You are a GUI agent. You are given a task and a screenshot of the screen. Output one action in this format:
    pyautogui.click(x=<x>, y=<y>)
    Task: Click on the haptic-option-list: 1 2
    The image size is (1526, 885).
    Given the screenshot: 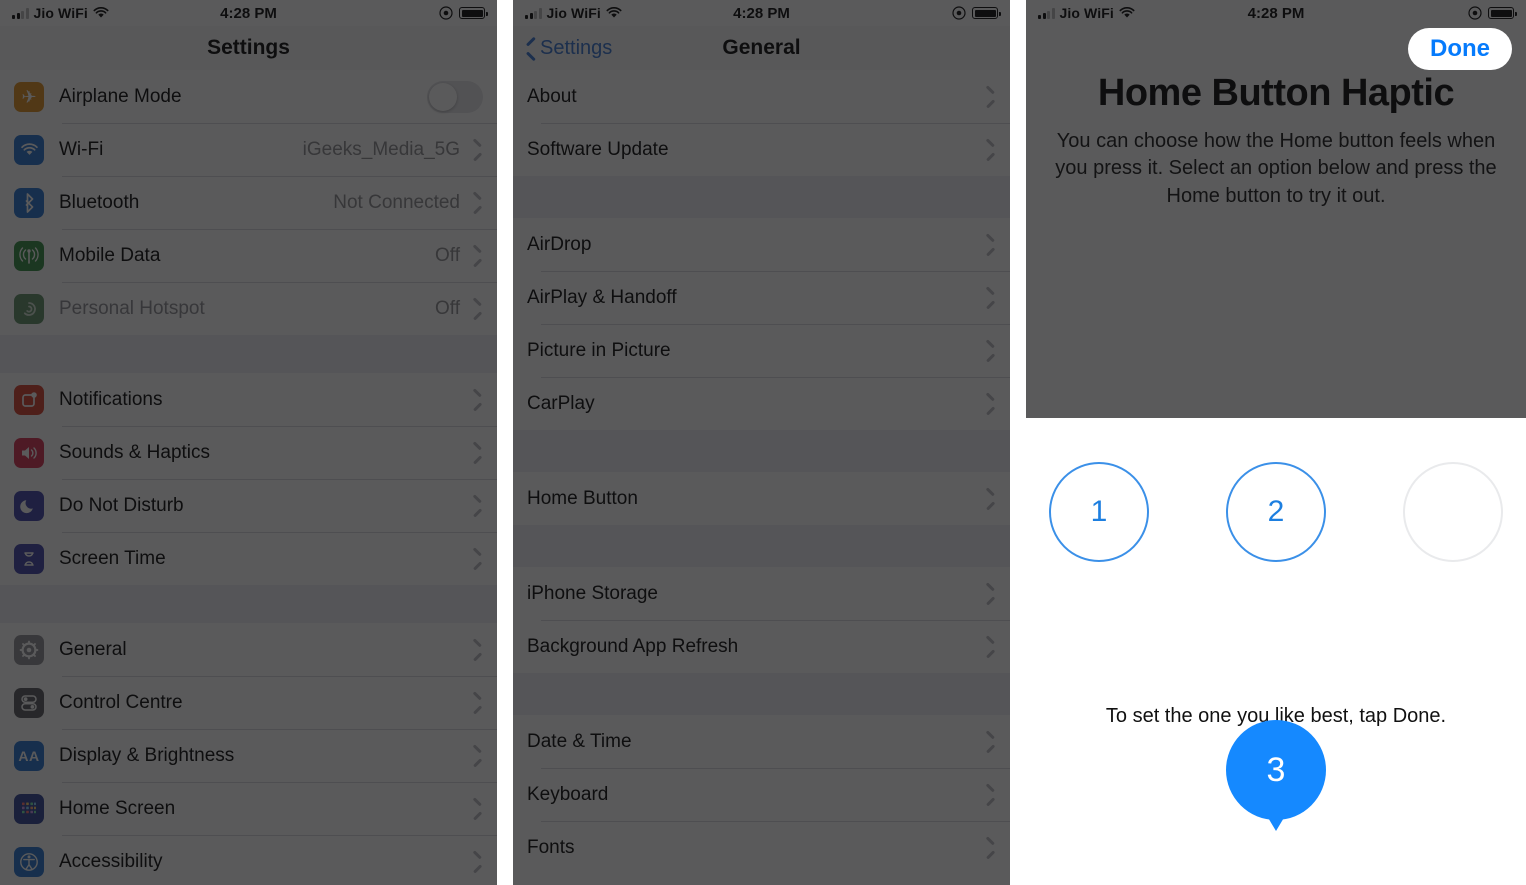 What is the action you would take?
    pyautogui.click(x=1276, y=512)
    